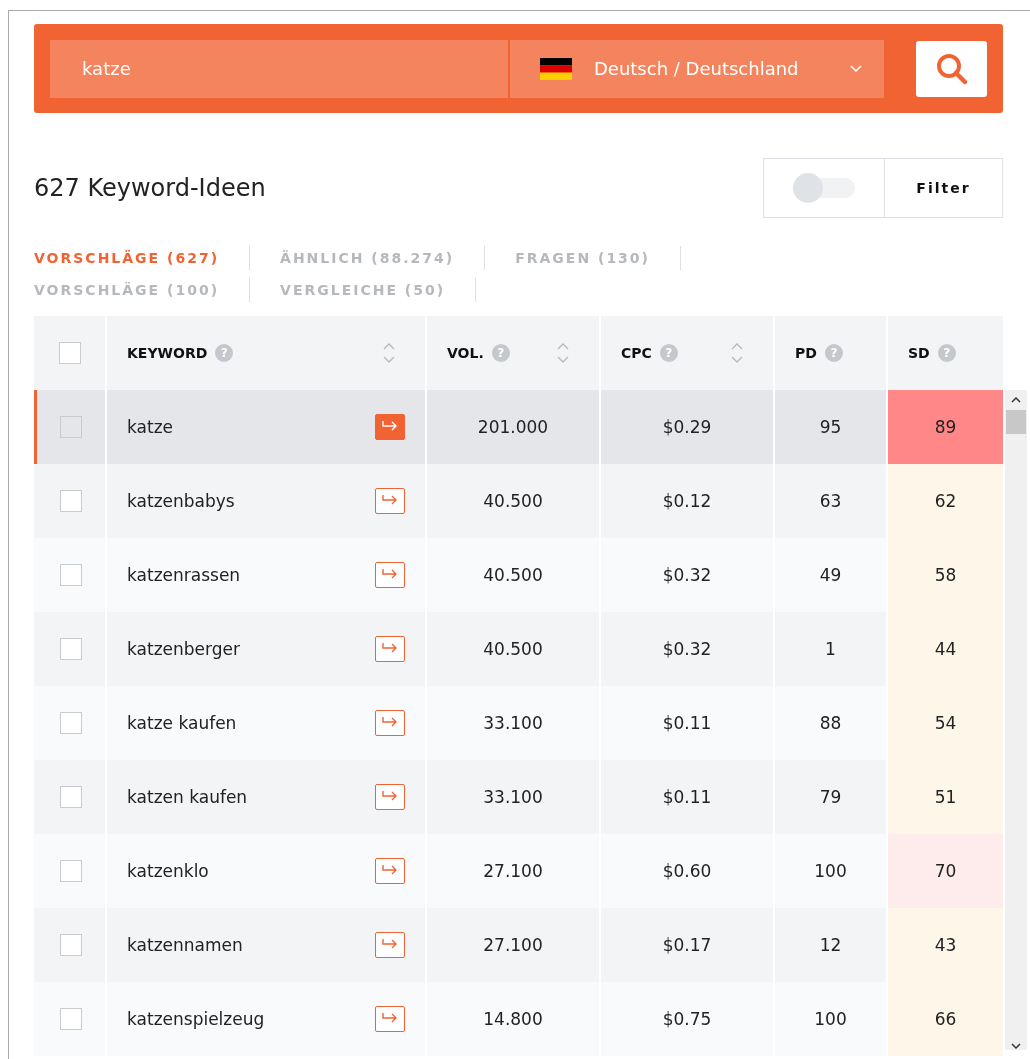  Describe the element at coordinates (945, 871) in the screenshot. I see `sd-score-cell: 70` at that location.